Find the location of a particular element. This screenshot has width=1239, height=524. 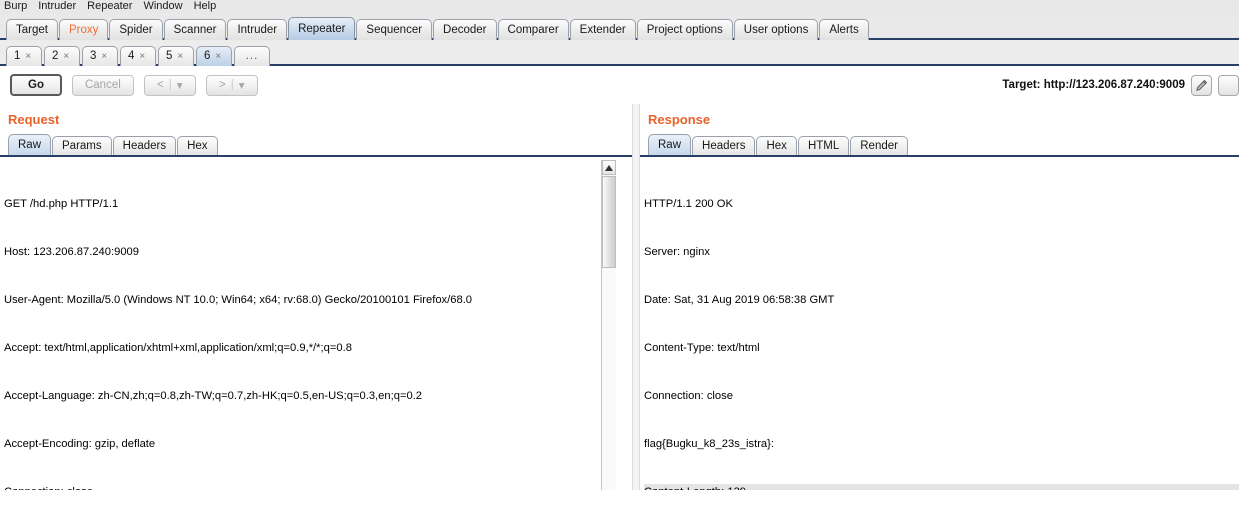

request-tab-bar: Raw Params Headers Hex is located at coordinates (316, 145).